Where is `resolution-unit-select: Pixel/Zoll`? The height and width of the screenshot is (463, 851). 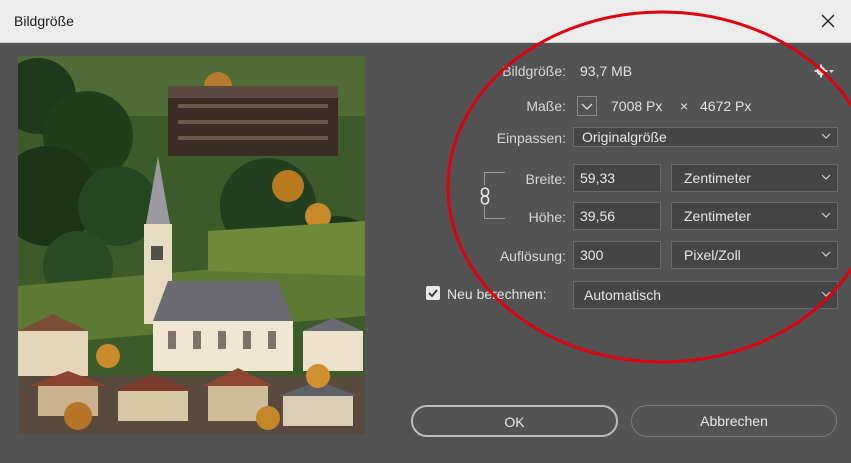
resolution-unit-select: Pixel/Zoll is located at coordinates (754, 255).